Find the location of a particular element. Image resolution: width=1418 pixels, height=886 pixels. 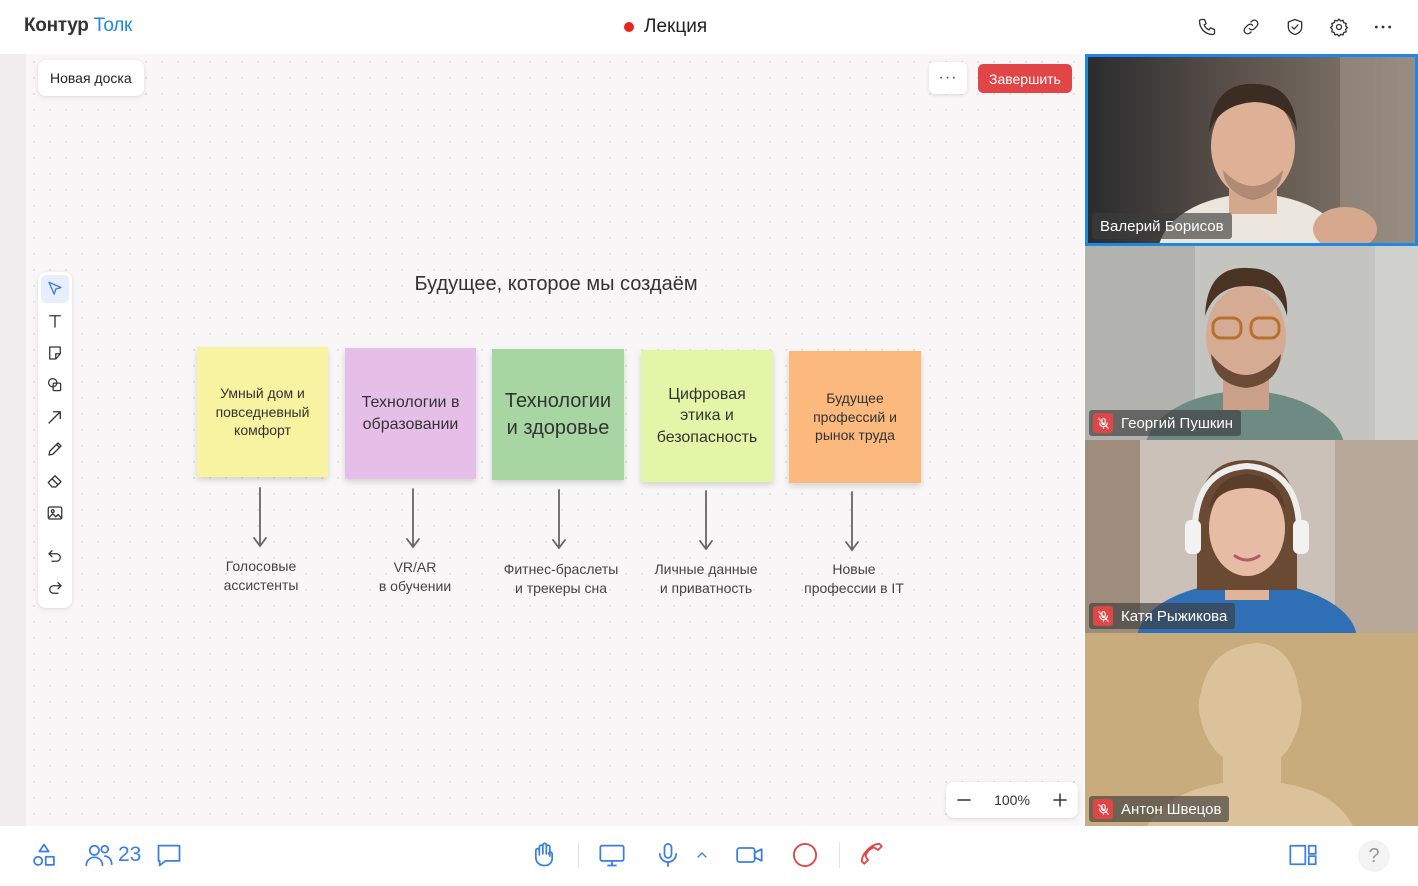

participant-name: Антон Швецов is located at coordinates (1159, 809).